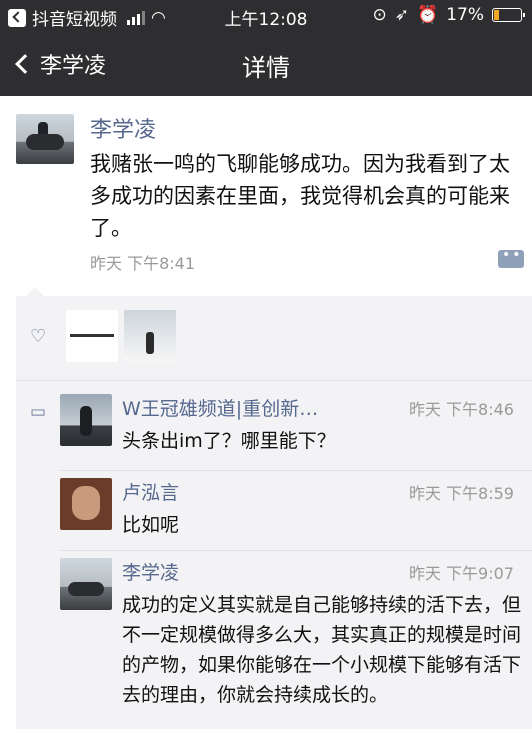  Describe the element at coordinates (38, 336) in the screenshot. I see `heart-icon: ♡` at that location.